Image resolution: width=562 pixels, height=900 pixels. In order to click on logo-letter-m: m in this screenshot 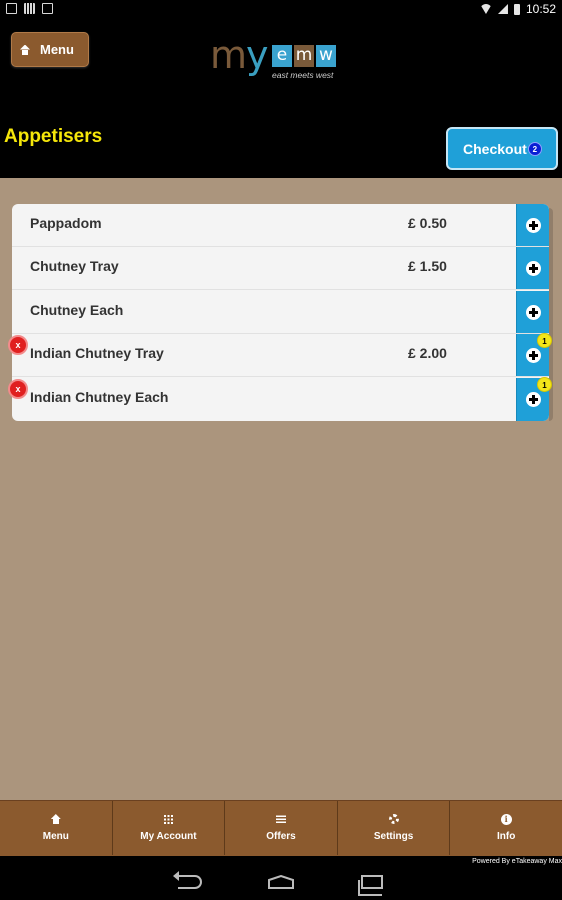, I will do `click(304, 56)`.